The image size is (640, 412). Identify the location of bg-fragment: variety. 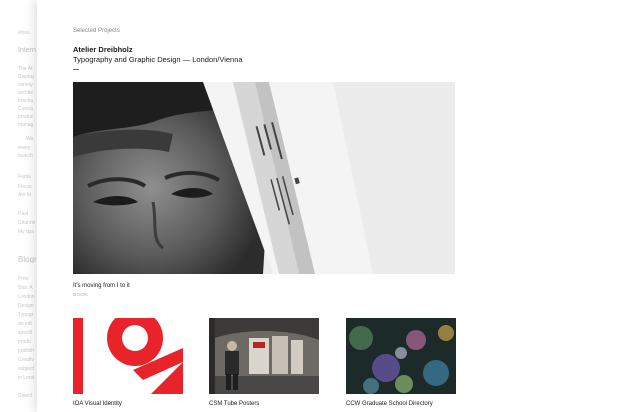
(25, 85).